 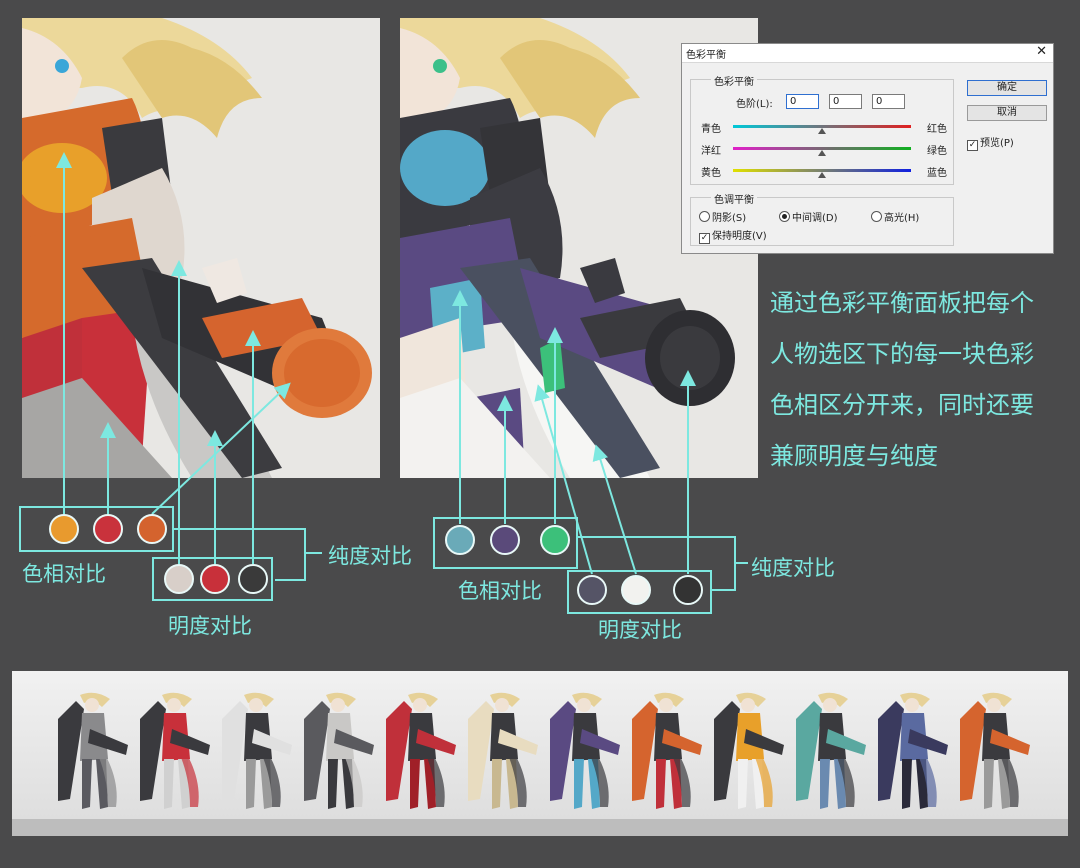 What do you see at coordinates (793, 568) in the screenshot?
I see `right-saturation-contrast-label: 纯度对比` at bounding box center [793, 568].